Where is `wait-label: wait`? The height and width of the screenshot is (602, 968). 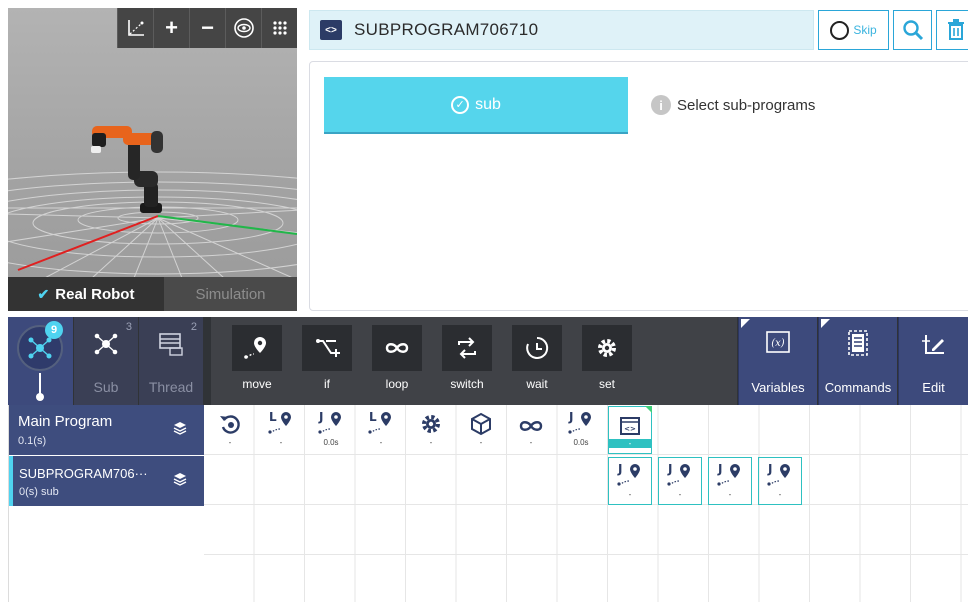 wait-label: wait is located at coordinates (537, 384).